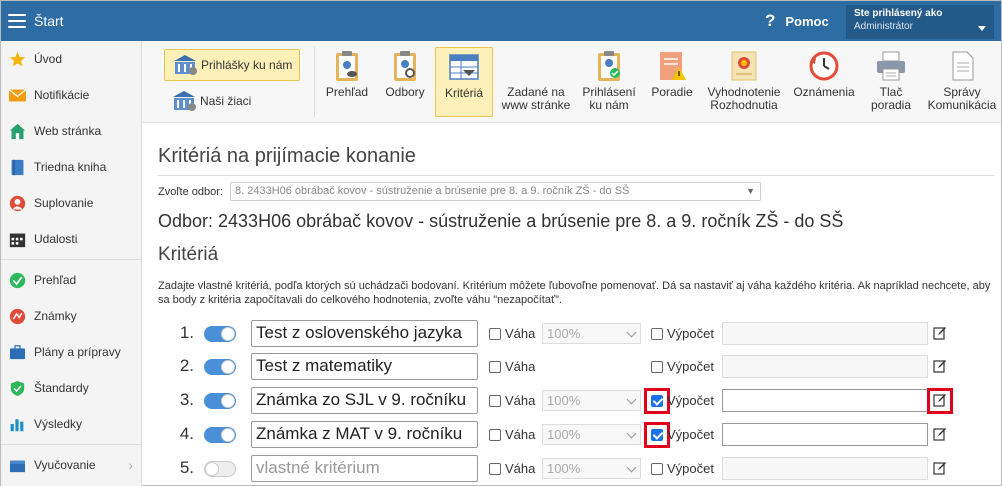  I want to click on zadane-button: Zadané na www stránke, so click(536, 82).